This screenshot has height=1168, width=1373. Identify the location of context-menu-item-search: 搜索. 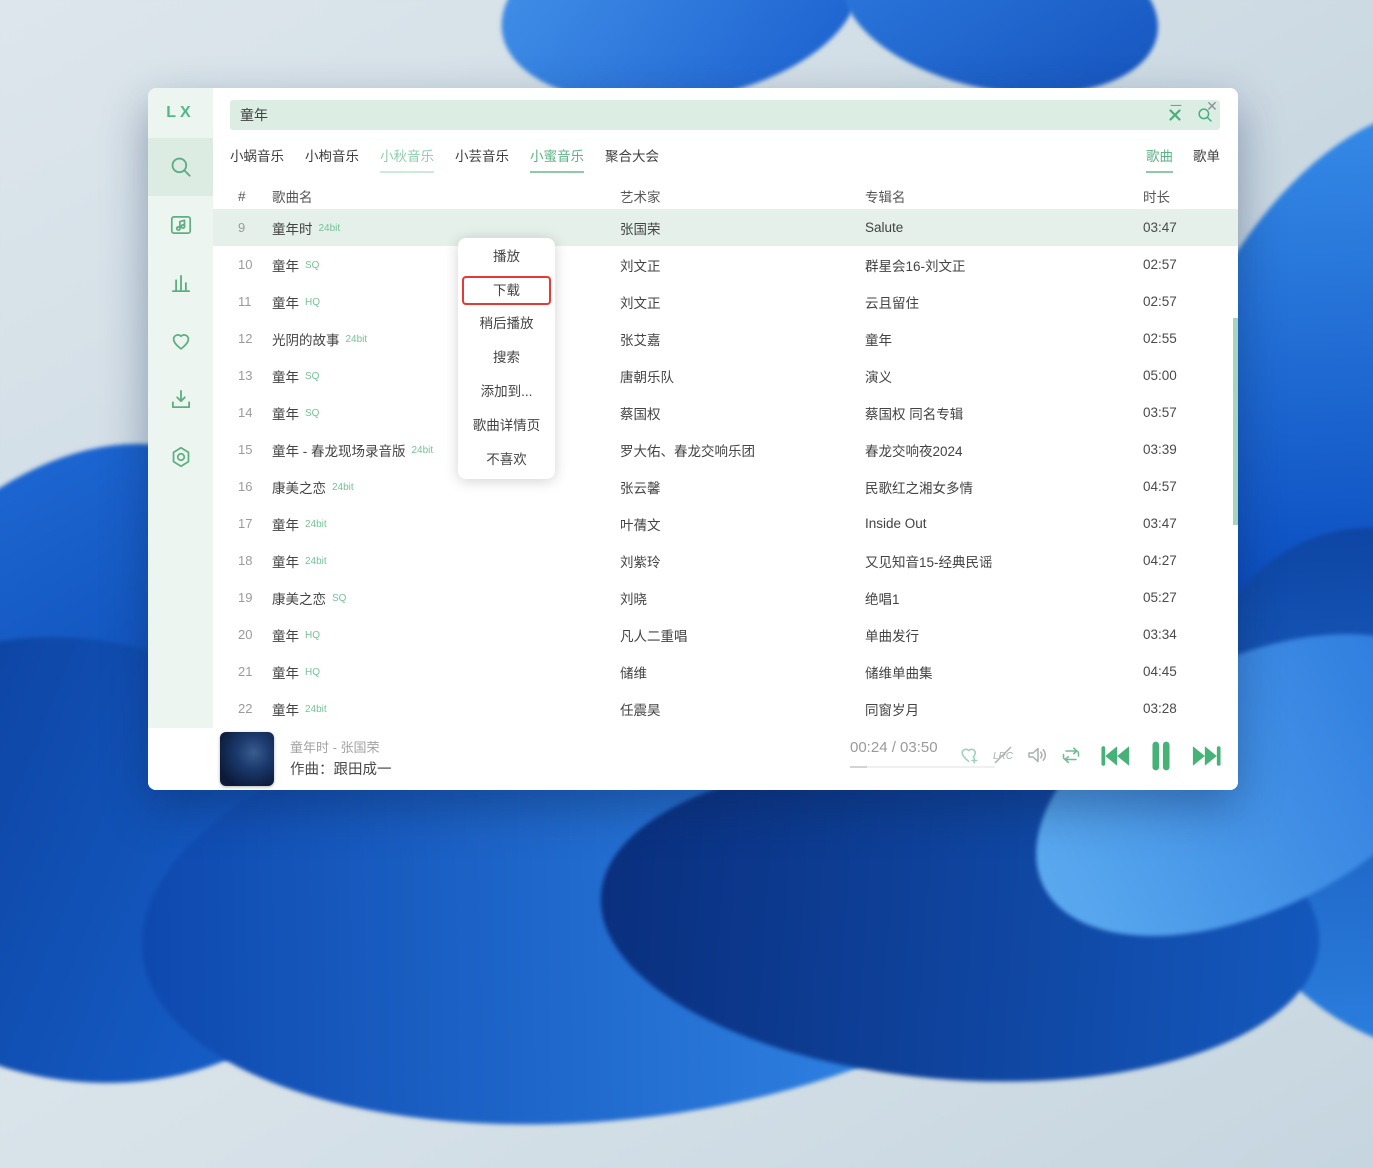
(506, 358).